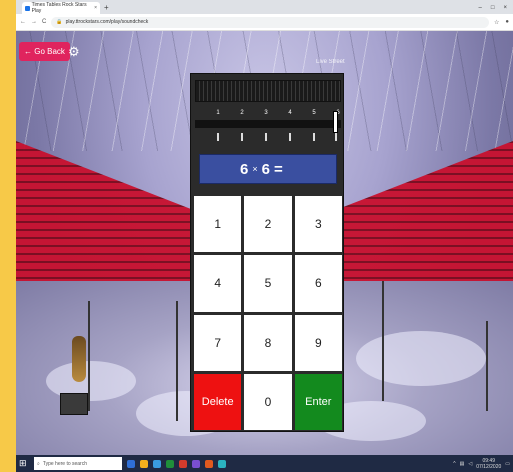 This screenshot has width=513, height=472. Describe the element at coordinates (496, 8) in the screenshot. I see `window-controls: – □ ×` at that location.